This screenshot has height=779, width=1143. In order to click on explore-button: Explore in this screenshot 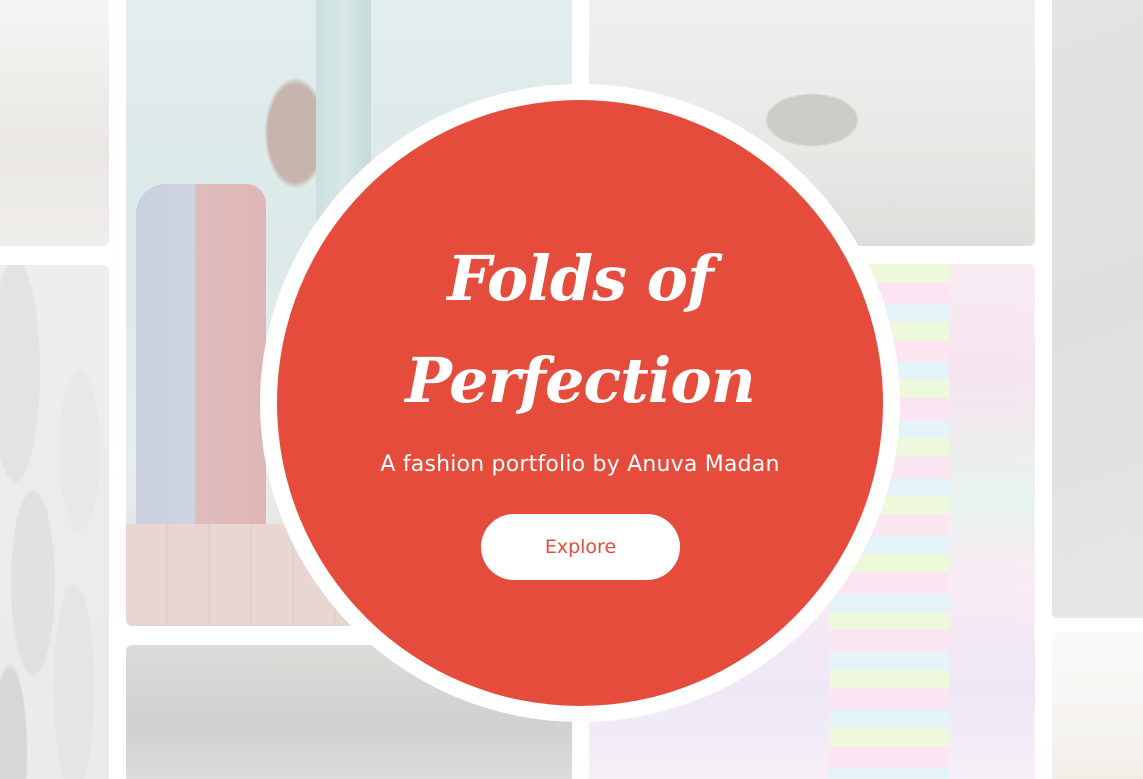, I will do `click(580, 547)`.